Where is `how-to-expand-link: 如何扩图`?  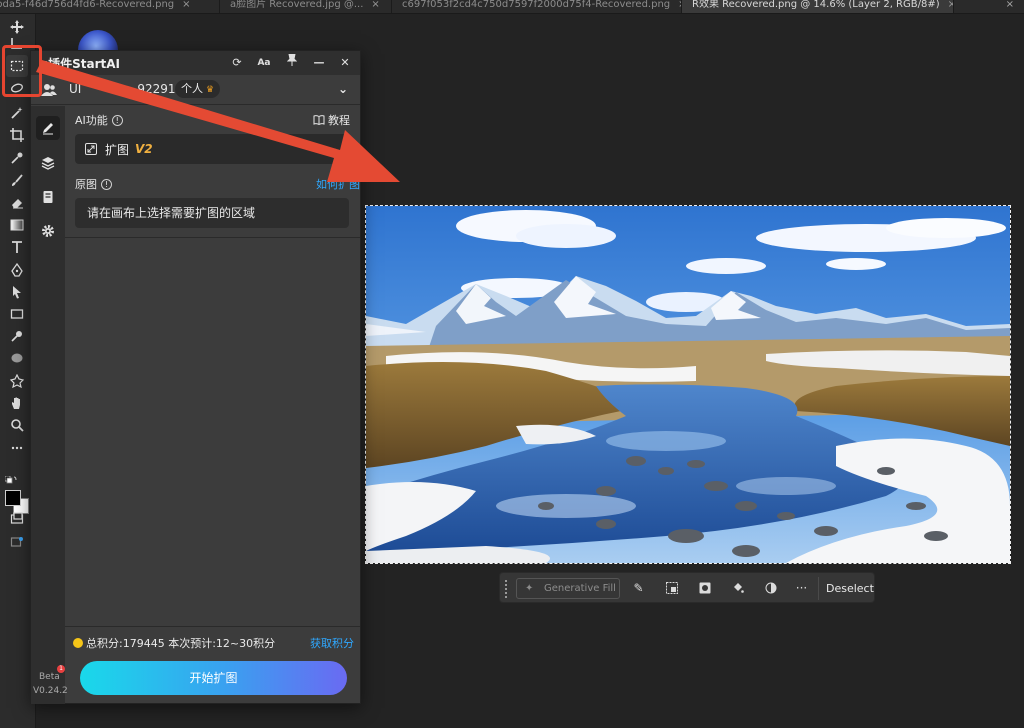
how-to-expand-link: 如何扩图 is located at coordinates (338, 184).